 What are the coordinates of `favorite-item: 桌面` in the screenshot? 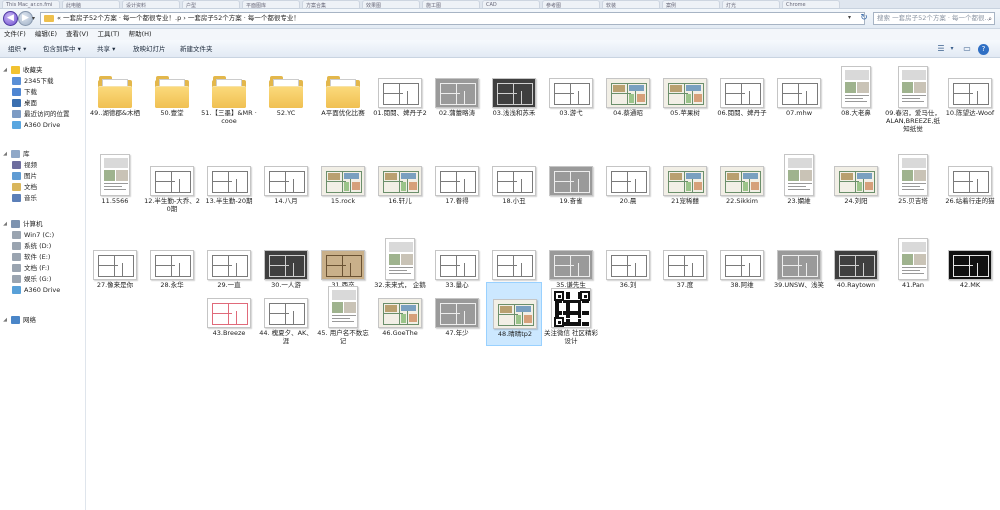 It's located at (24, 103).